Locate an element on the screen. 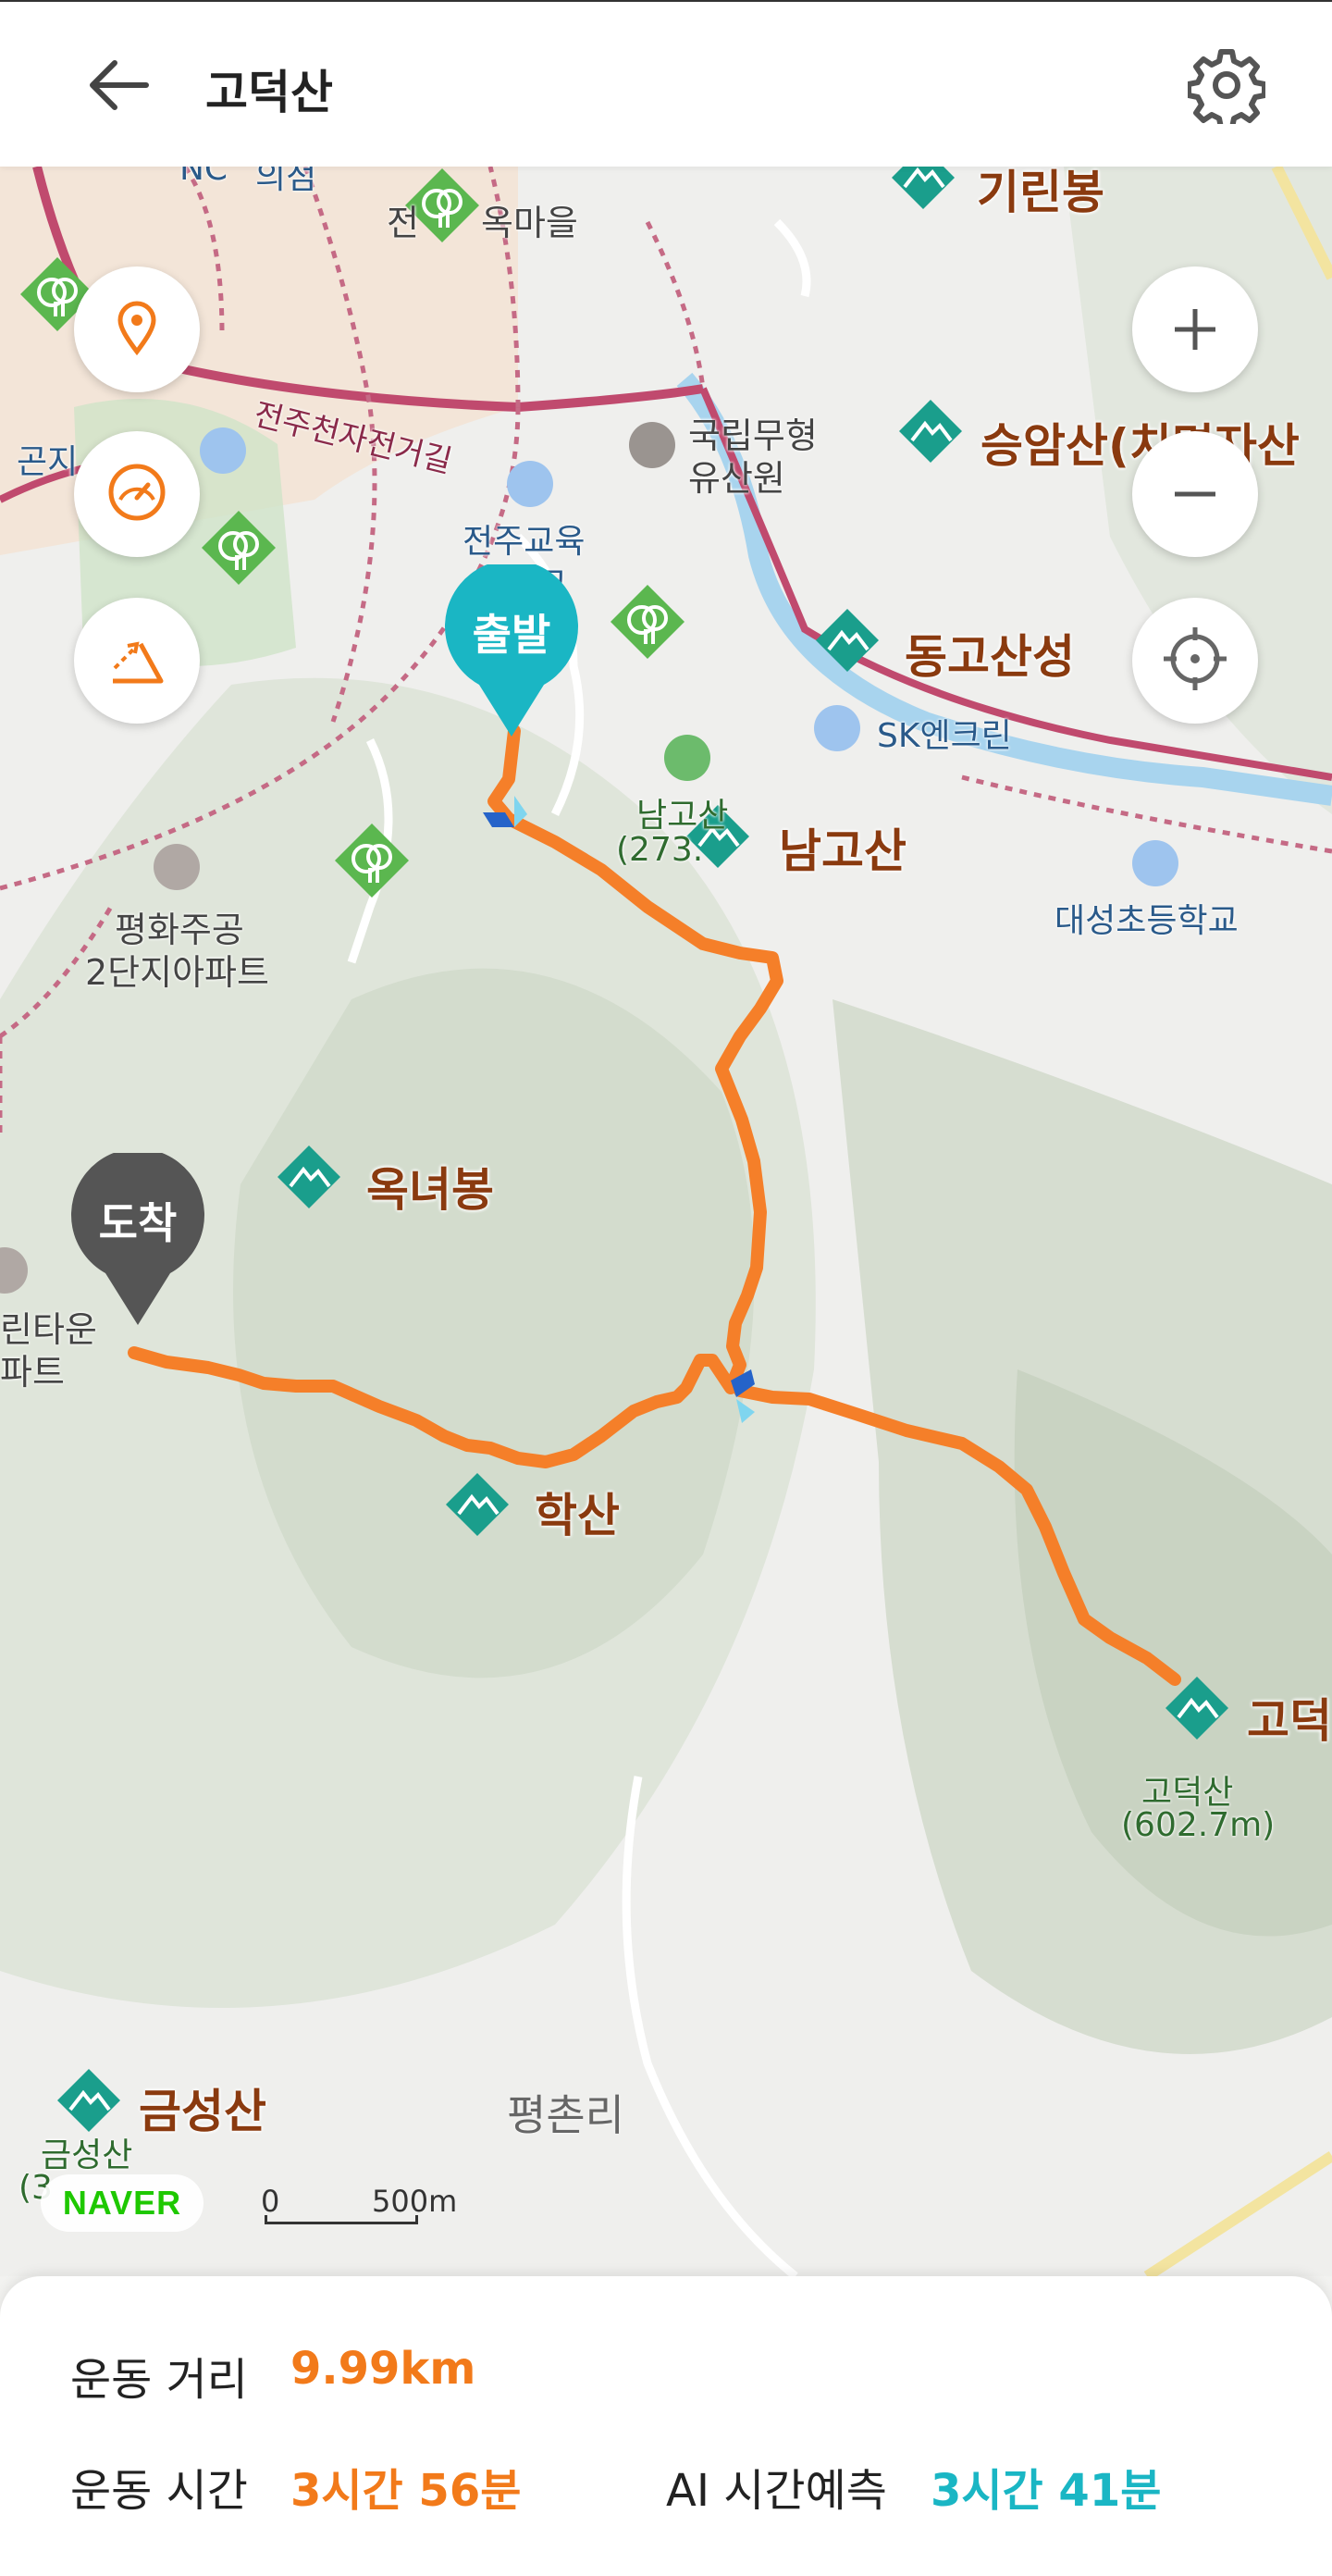 The width and height of the screenshot is (1332, 2576). naver-logo: NAVER is located at coordinates (123, 2203).